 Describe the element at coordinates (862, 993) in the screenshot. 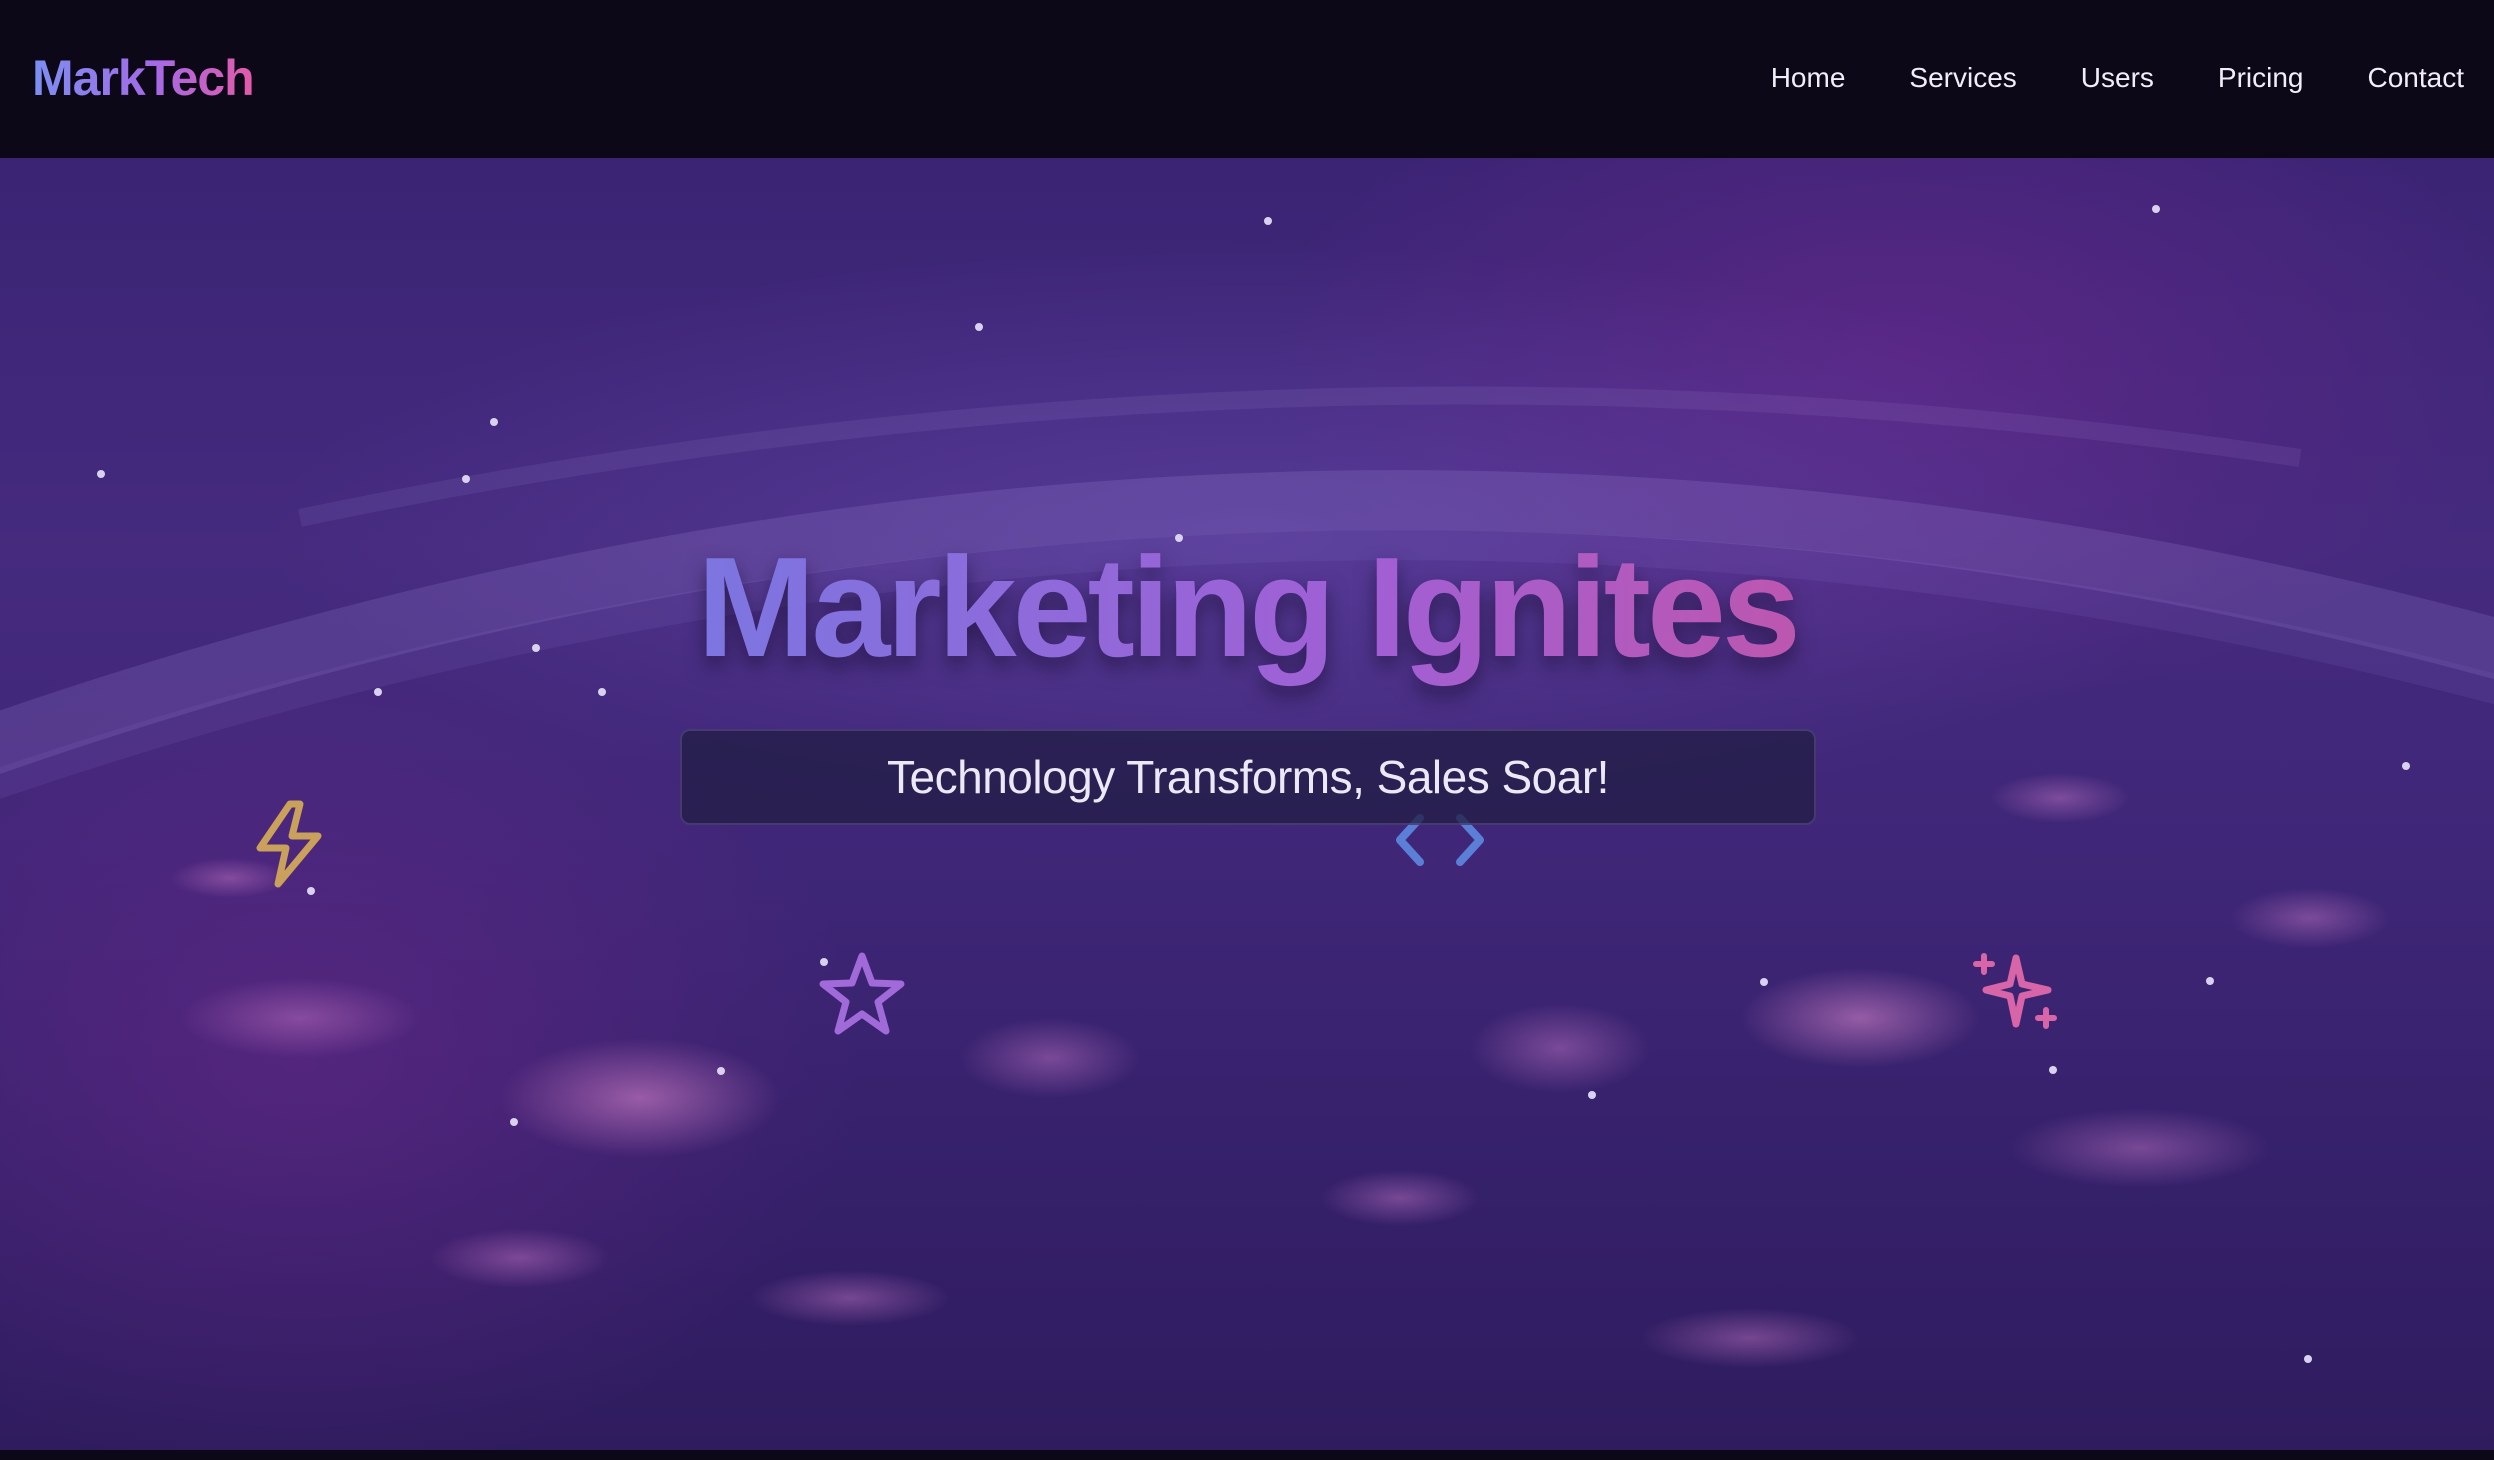

I see `star-icon` at that location.